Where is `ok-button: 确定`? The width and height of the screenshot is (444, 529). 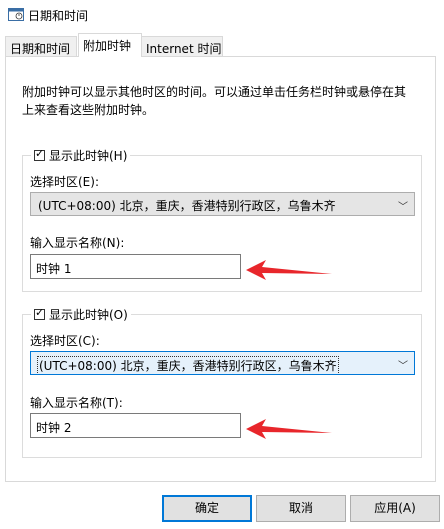
ok-button: 确定 is located at coordinates (207, 508).